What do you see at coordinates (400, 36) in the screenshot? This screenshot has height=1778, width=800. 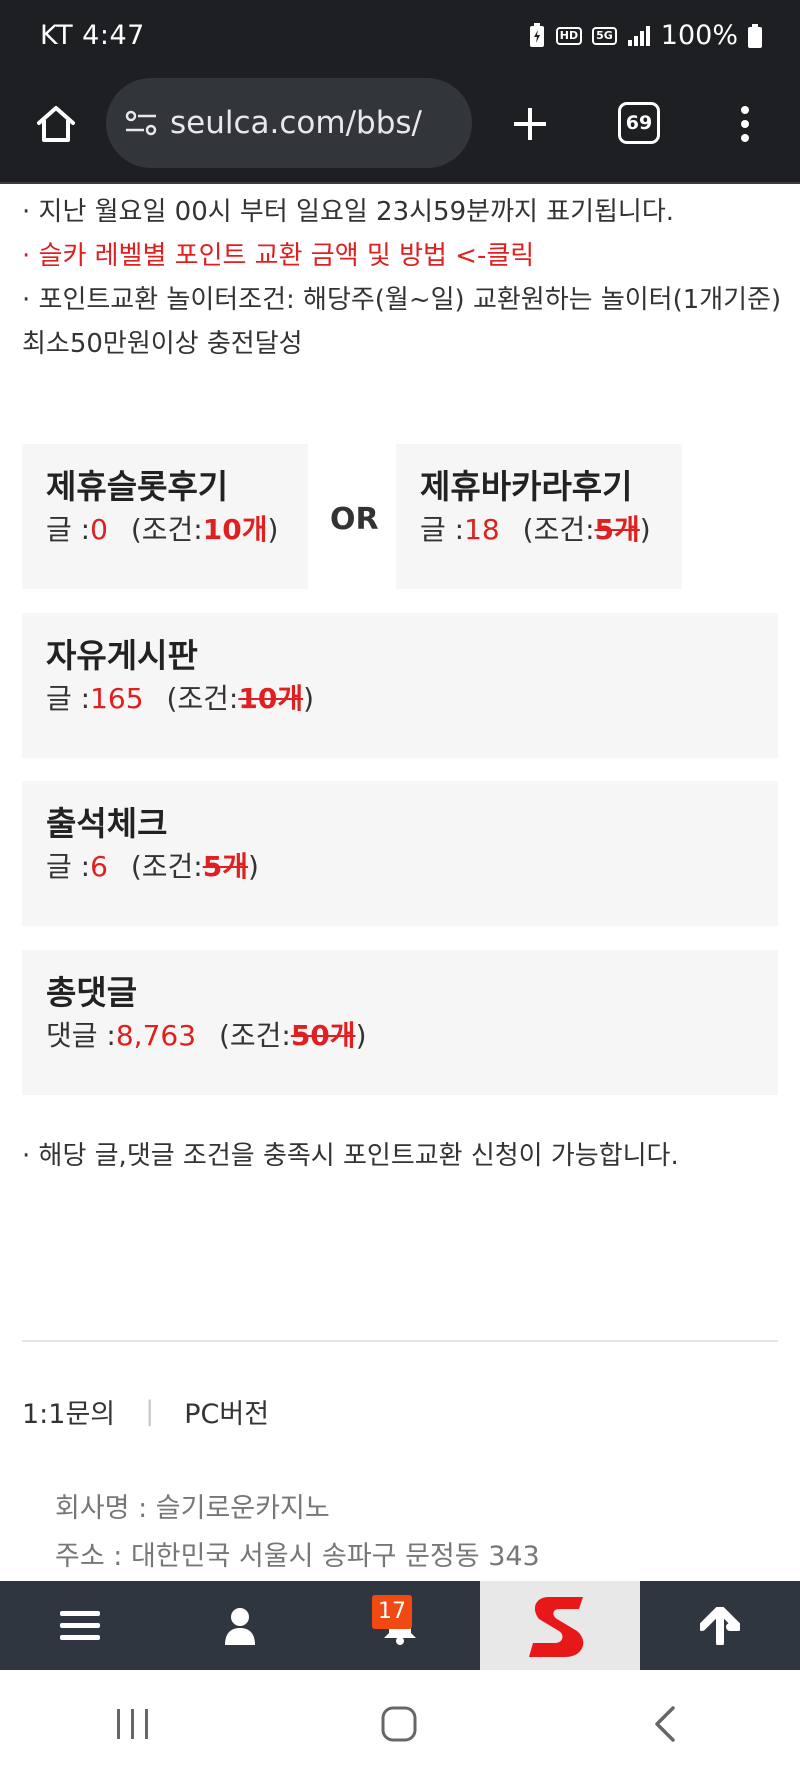 I see `status-bar: KT 4:47 HD 5G 100%` at bounding box center [400, 36].